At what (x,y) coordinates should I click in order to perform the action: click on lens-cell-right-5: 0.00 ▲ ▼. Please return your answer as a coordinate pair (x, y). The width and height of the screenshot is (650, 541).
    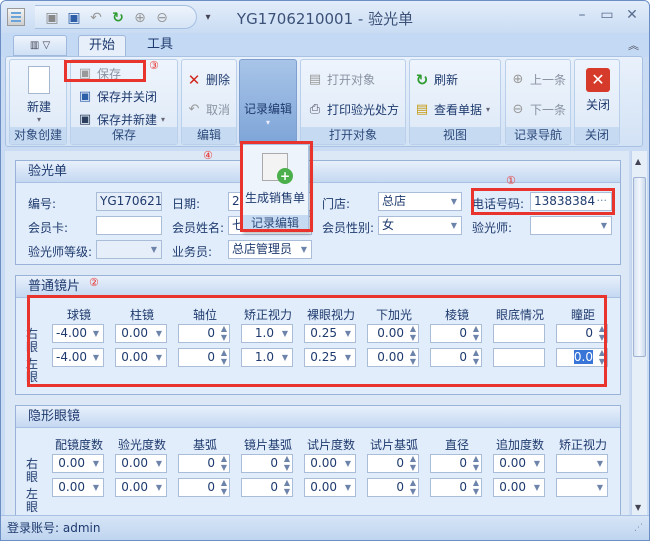
    Looking at the image, I should click on (393, 333).